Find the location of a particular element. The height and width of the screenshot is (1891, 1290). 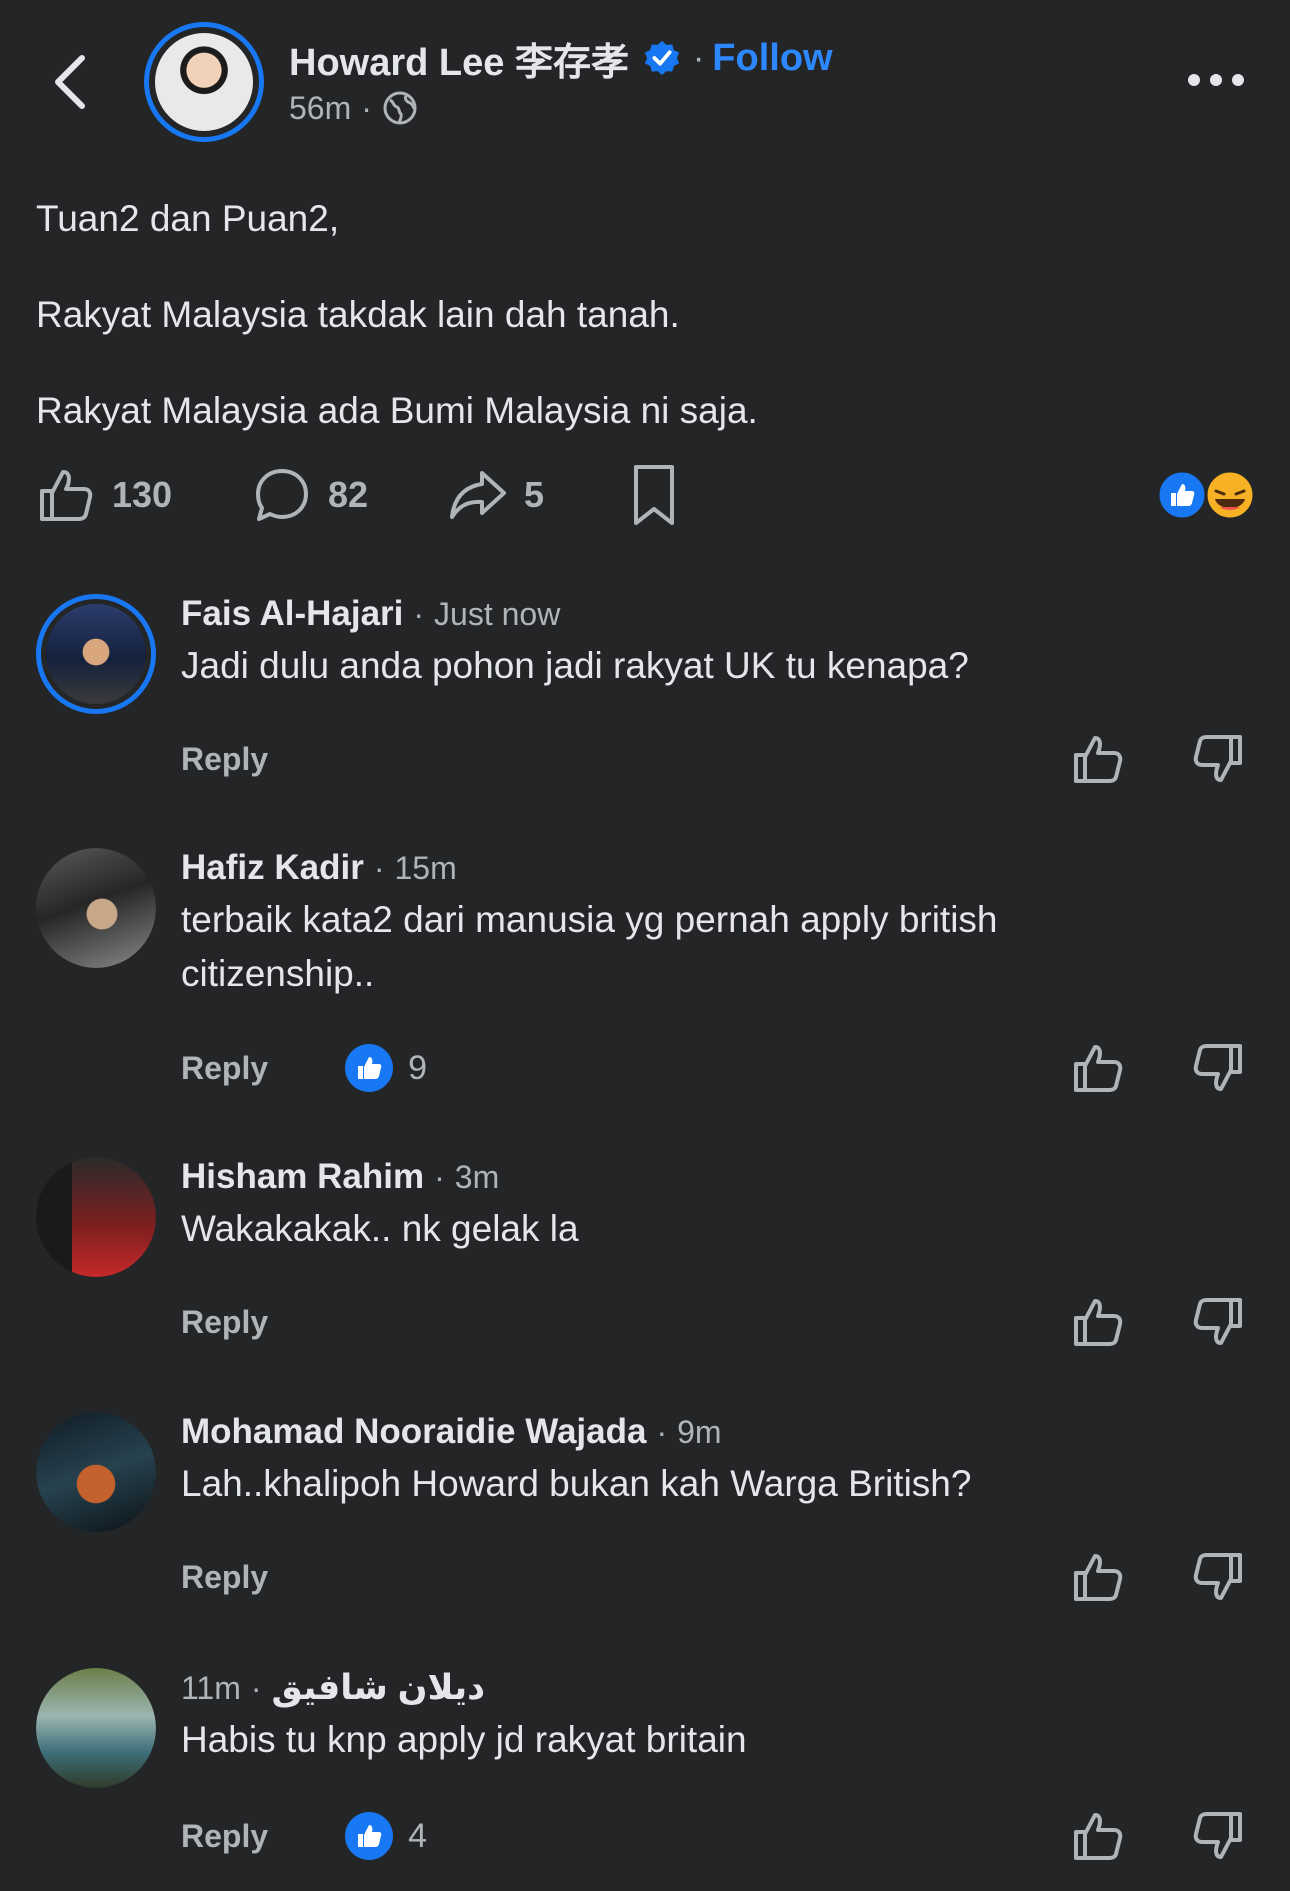

comment-header: 11m · ديلان شافيق is located at coordinates (333, 1688).